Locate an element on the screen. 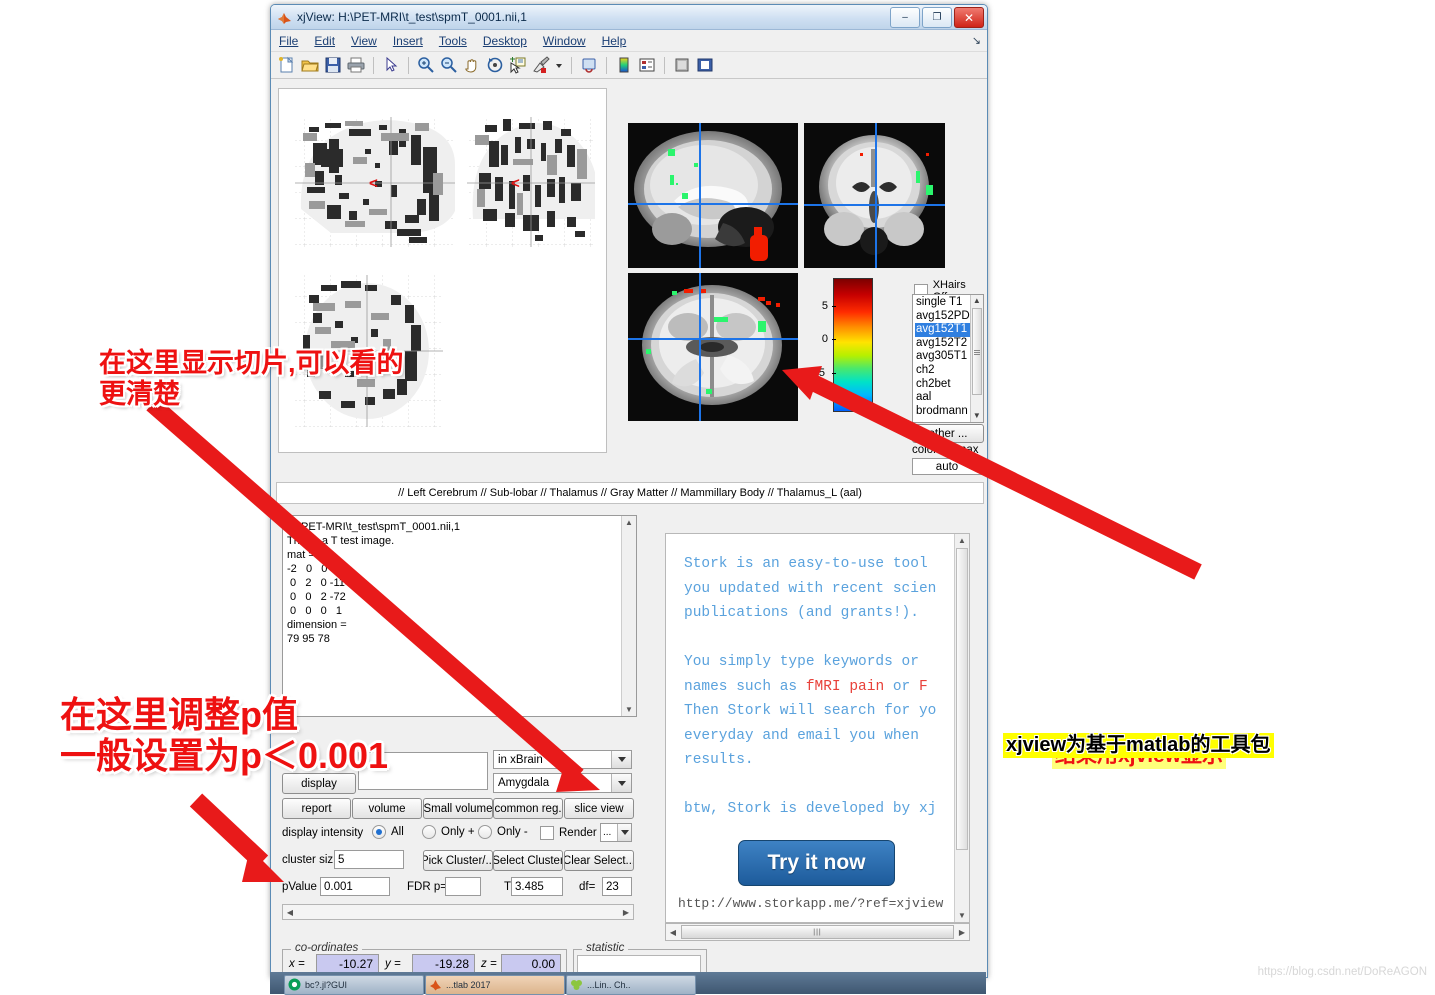 Image resolution: width=1435 pixels, height=995 pixels. scrollbar-thumb: ||| is located at coordinates (817, 932).